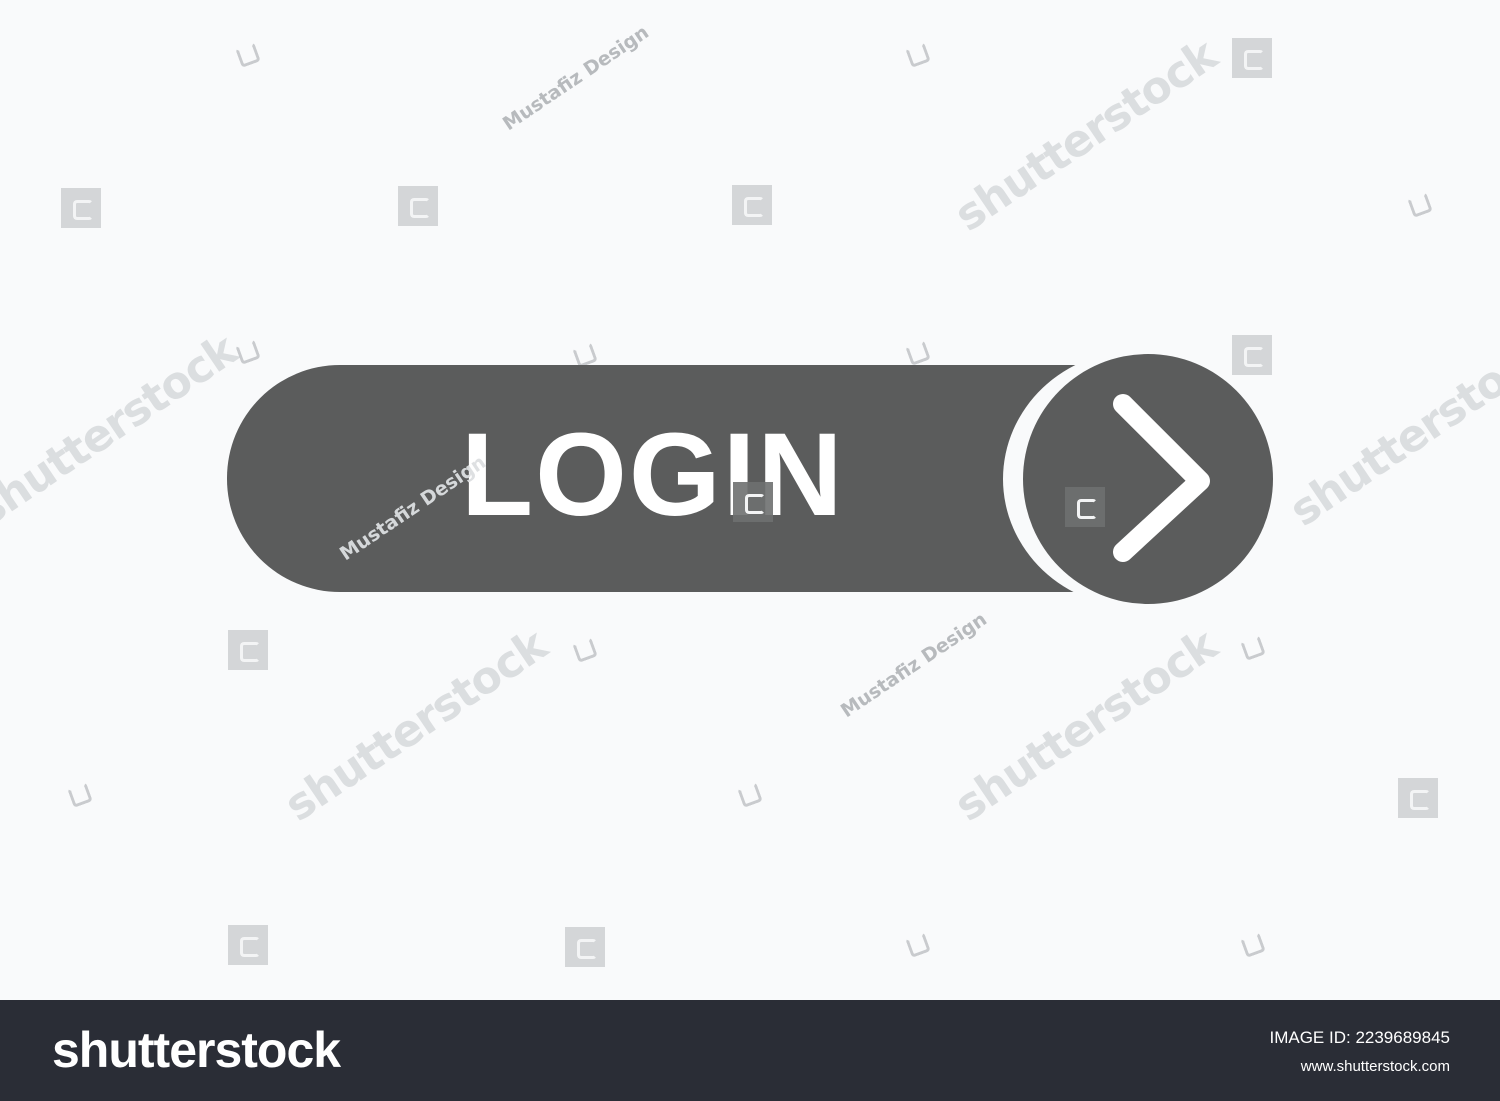 This screenshot has height=1101, width=1500. Describe the element at coordinates (196, 1050) in the screenshot. I see `brand-logo: shutterstock` at that location.